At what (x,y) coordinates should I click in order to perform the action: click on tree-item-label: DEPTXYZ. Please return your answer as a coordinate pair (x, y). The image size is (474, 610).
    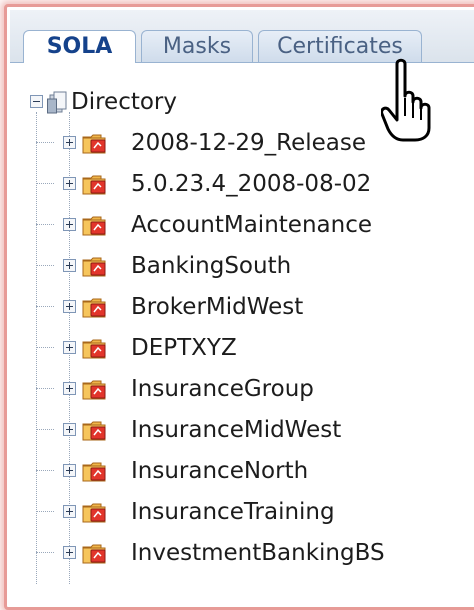
    Looking at the image, I should click on (184, 348).